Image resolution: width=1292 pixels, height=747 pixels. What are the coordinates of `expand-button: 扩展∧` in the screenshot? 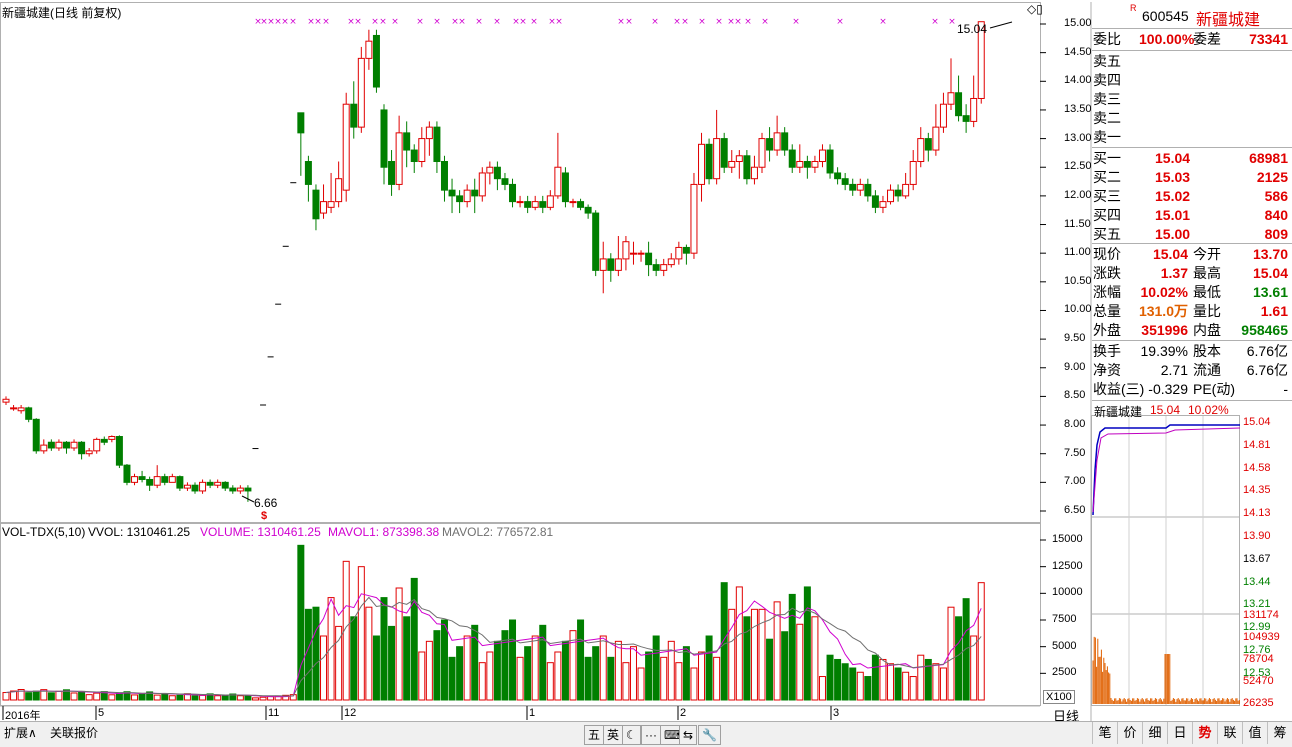 It's located at (20, 732).